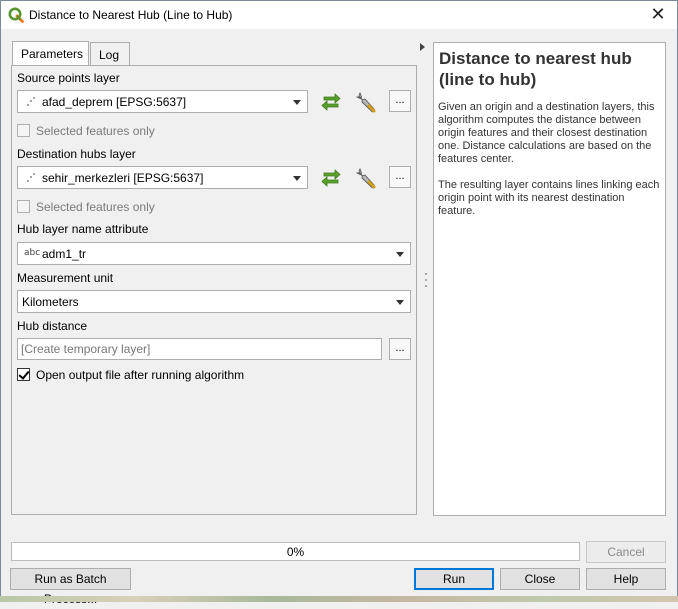  What do you see at coordinates (131, 15) in the screenshot?
I see `window-title: Distance to Nearest Hub (Line to Hub)` at bounding box center [131, 15].